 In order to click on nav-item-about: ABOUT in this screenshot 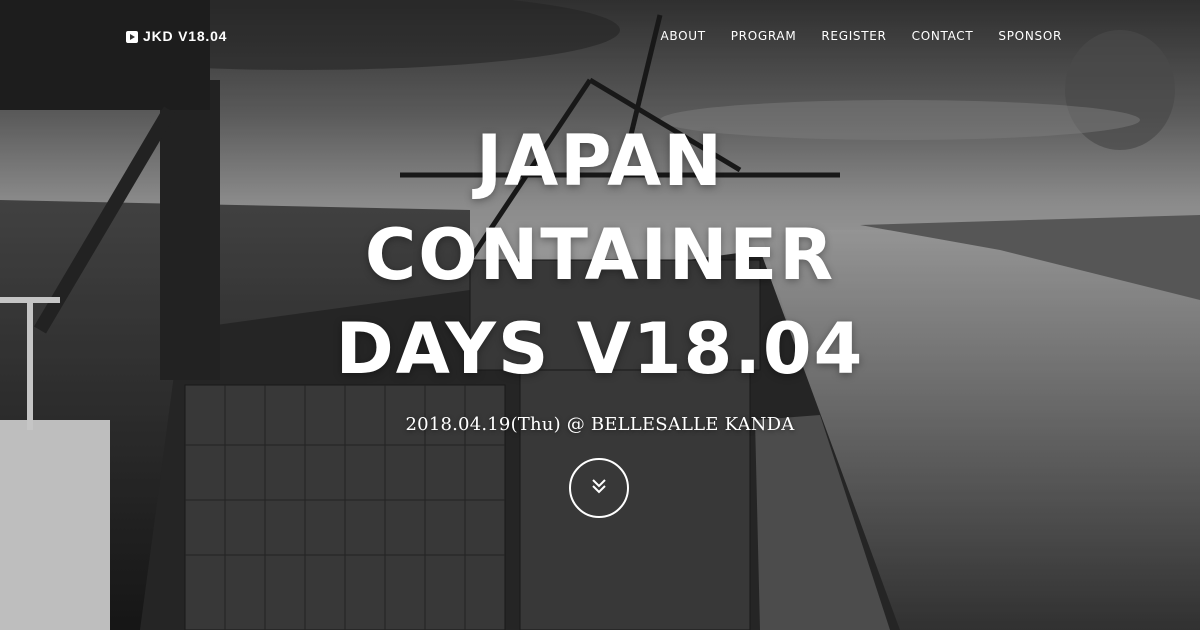, I will do `click(682, 36)`.